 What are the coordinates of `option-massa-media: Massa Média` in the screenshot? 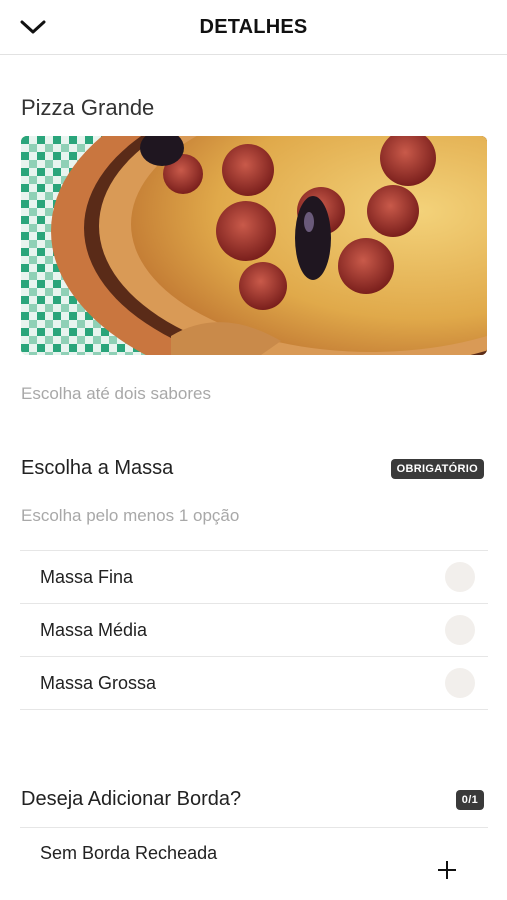 It's located at (254, 630).